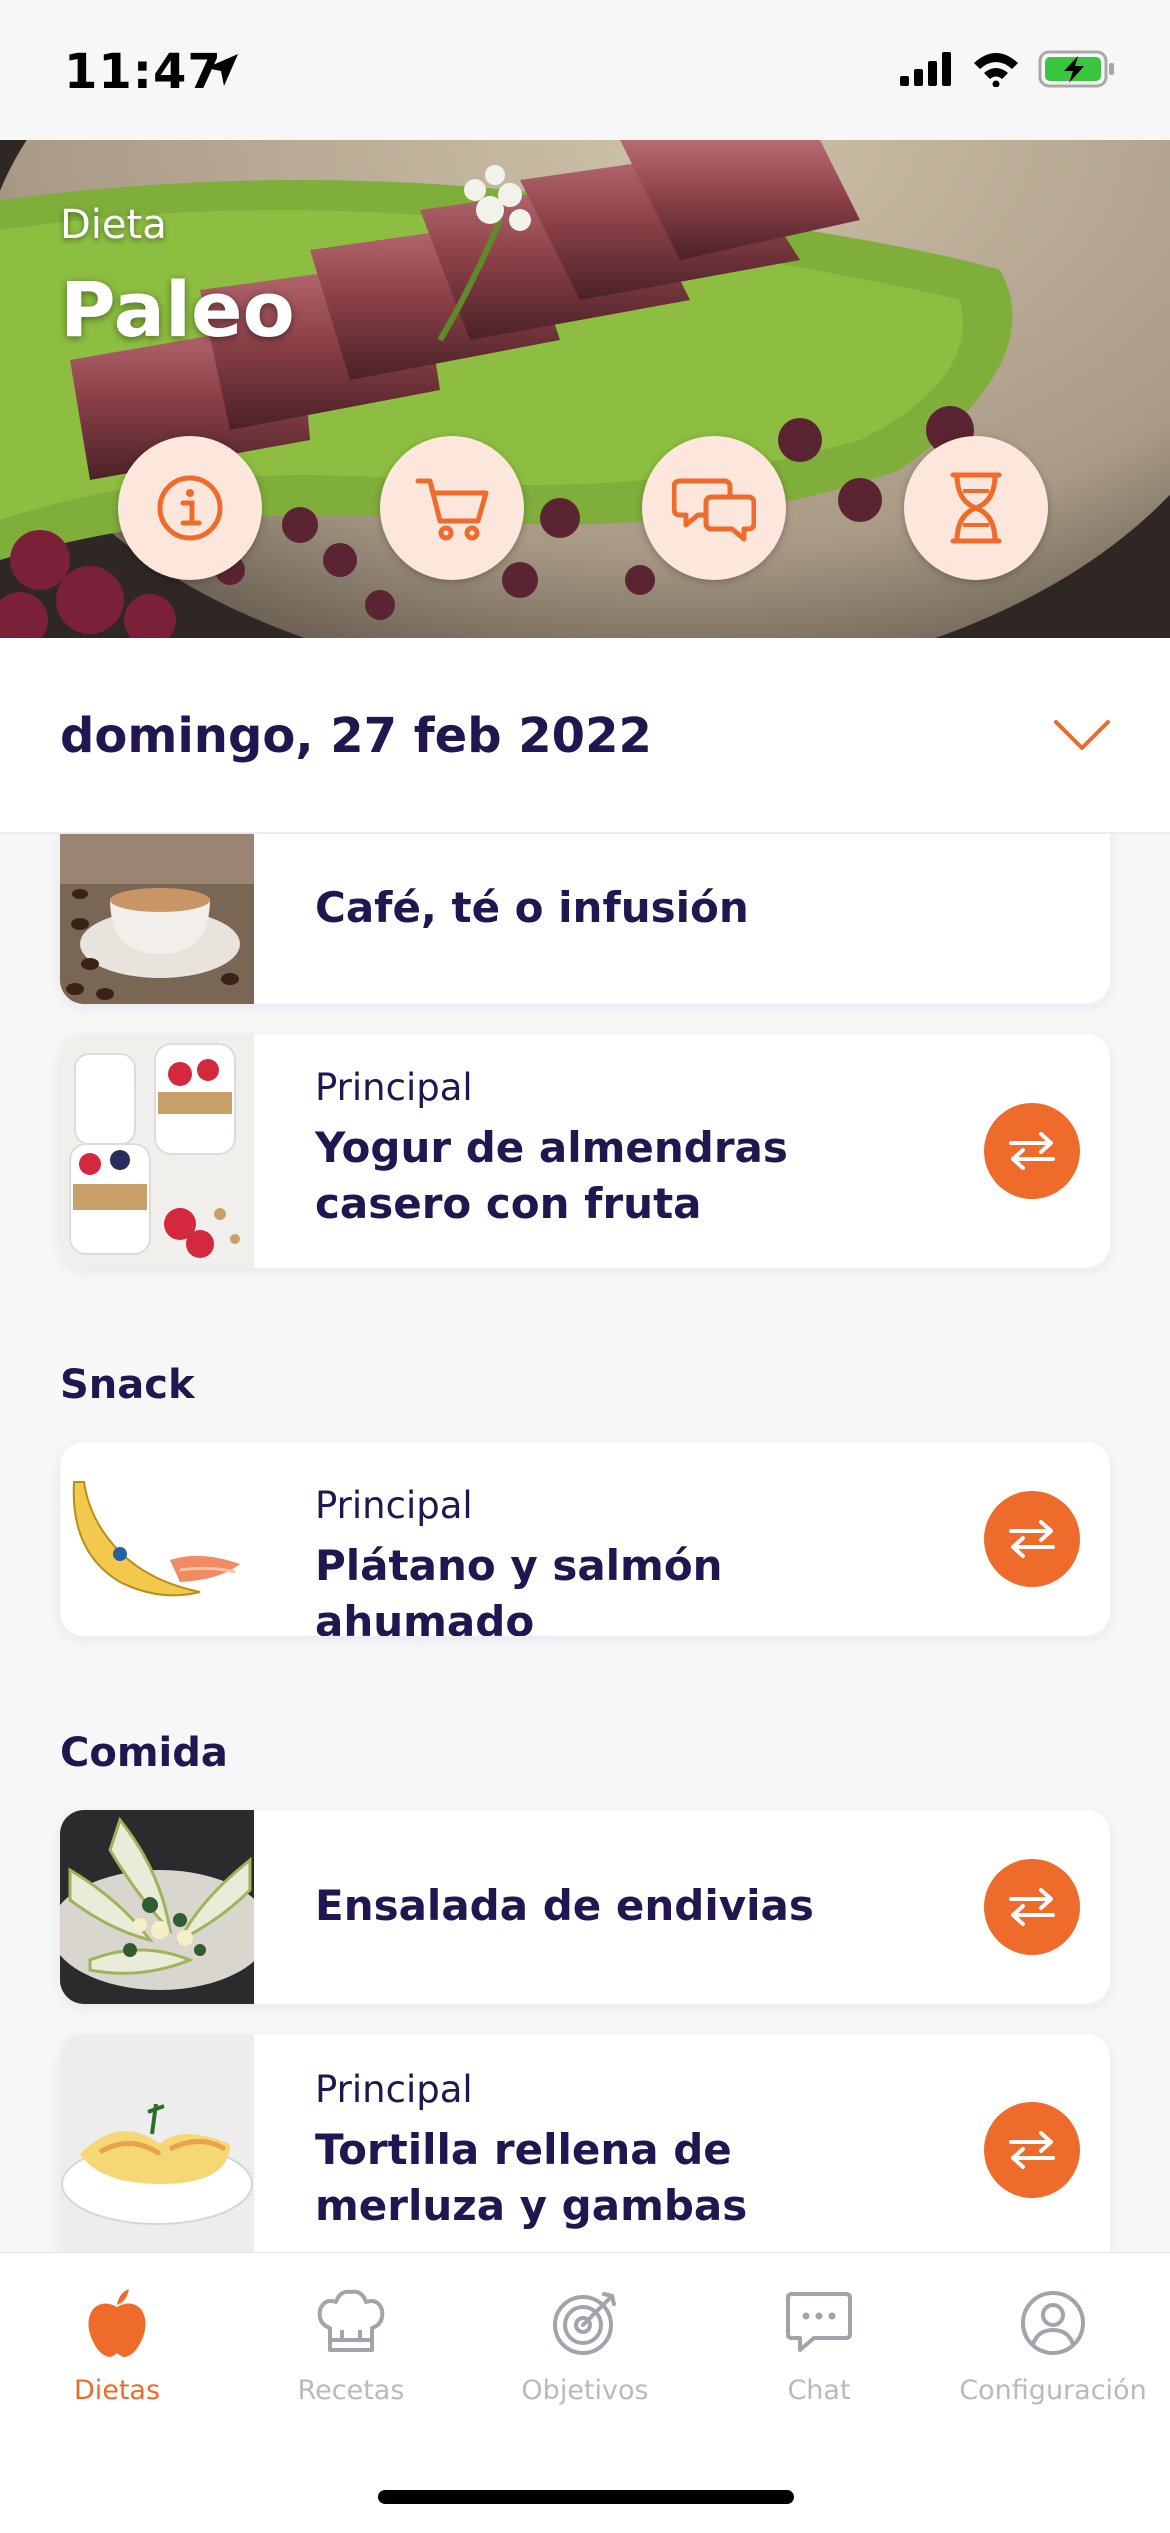 The width and height of the screenshot is (1170, 2533). Describe the element at coordinates (996, 70) in the screenshot. I see `wifi-icon` at that location.